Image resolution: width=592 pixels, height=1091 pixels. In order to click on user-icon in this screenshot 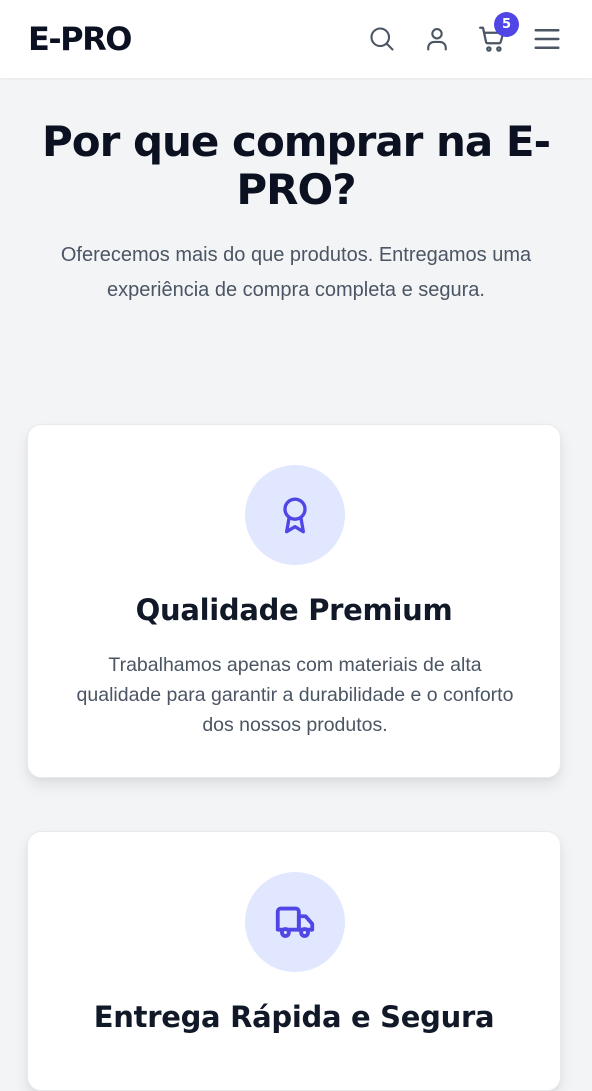, I will do `click(437, 39)`.